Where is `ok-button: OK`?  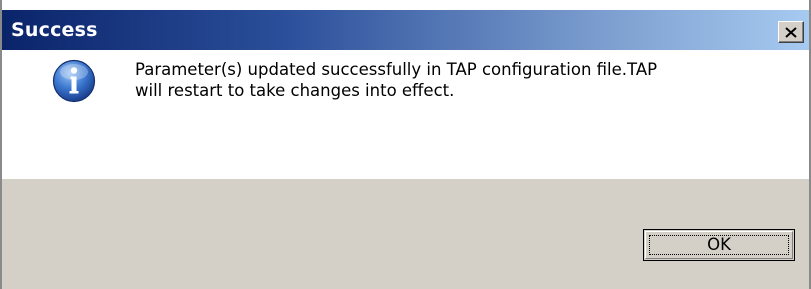
ok-button: OK is located at coordinates (719, 245).